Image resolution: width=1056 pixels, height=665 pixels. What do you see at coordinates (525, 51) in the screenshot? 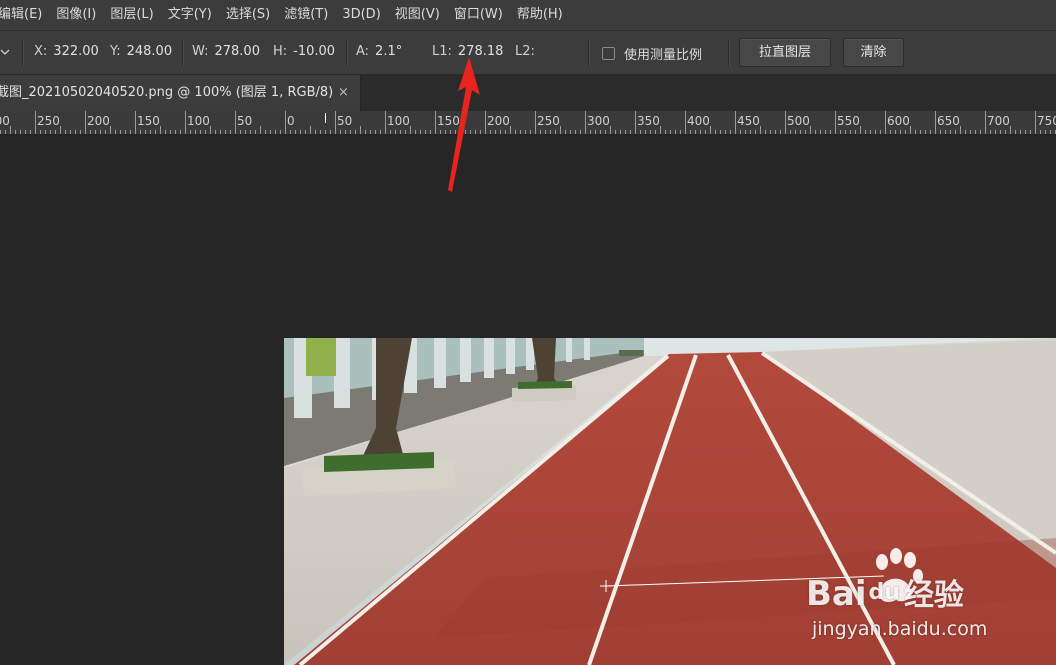
I see `l2-readout: L2:` at bounding box center [525, 51].